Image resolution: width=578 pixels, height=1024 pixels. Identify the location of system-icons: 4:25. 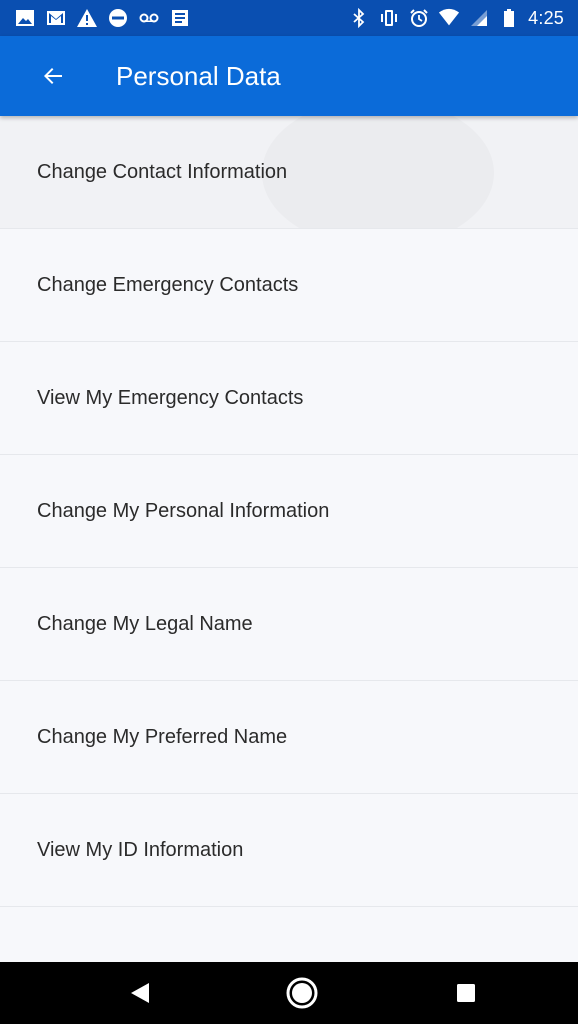
(456, 18).